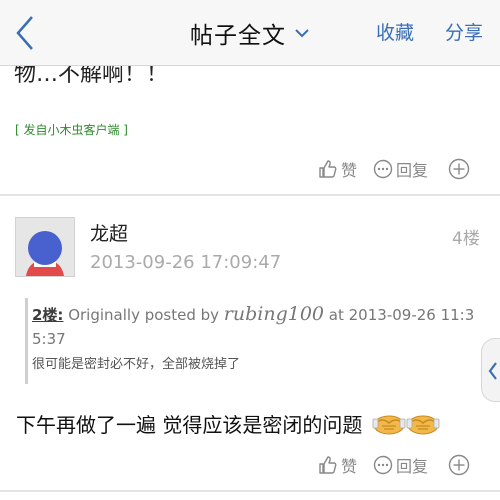 This screenshot has width=500, height=500. What do you see at coordinates (238, 36) in the screenshot?
I see `page-title: 帖子全文` at bounding box center [238, 36].